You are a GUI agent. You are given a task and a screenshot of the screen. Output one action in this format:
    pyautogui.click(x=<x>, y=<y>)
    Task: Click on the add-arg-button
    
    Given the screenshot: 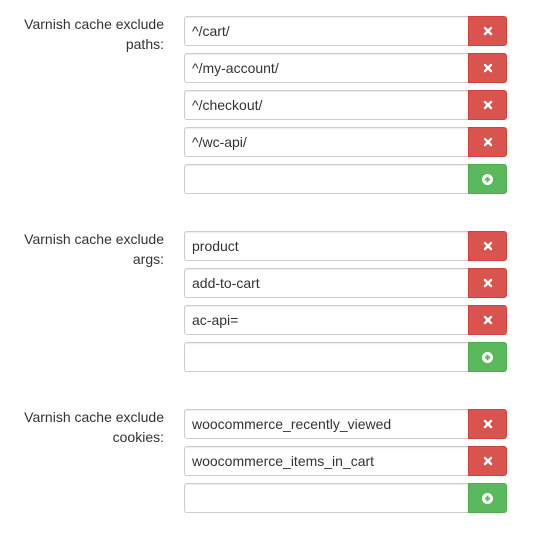 What is the action you would take?
    pyautogui.click(x=487, y=357)
    